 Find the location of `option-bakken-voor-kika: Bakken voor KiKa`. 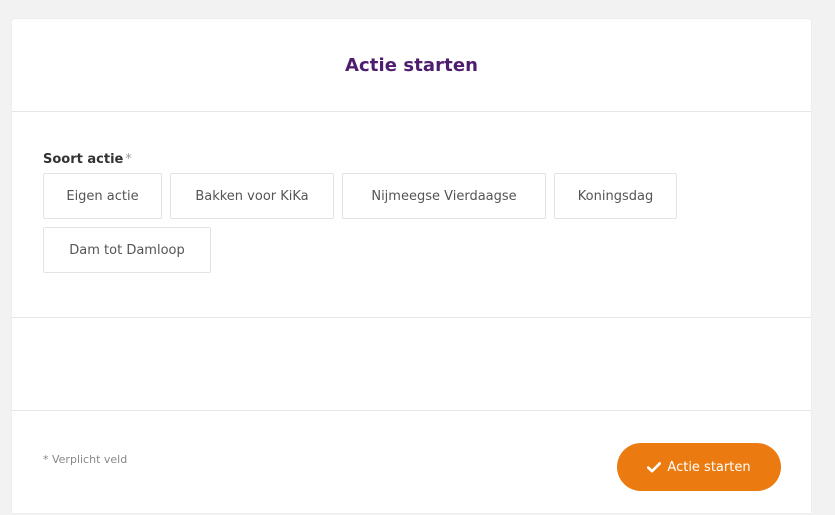

option-bakken-voor-kika: Bakken voor KiKa is located at coordinates (252, 196).